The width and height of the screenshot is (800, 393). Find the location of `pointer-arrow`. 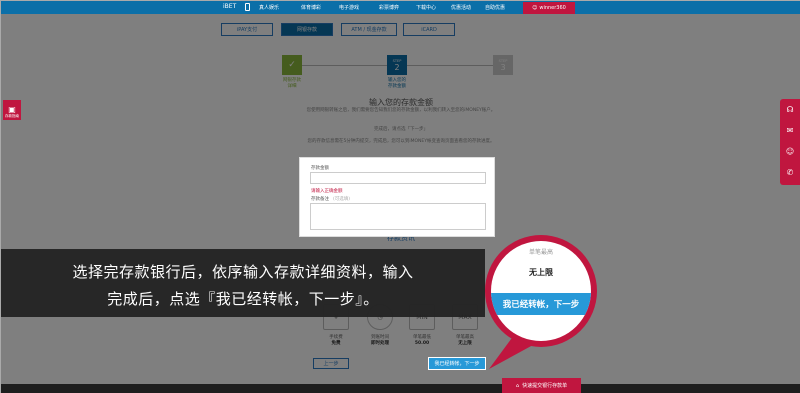

pointer-arrow is located at coordinates (511, 350).